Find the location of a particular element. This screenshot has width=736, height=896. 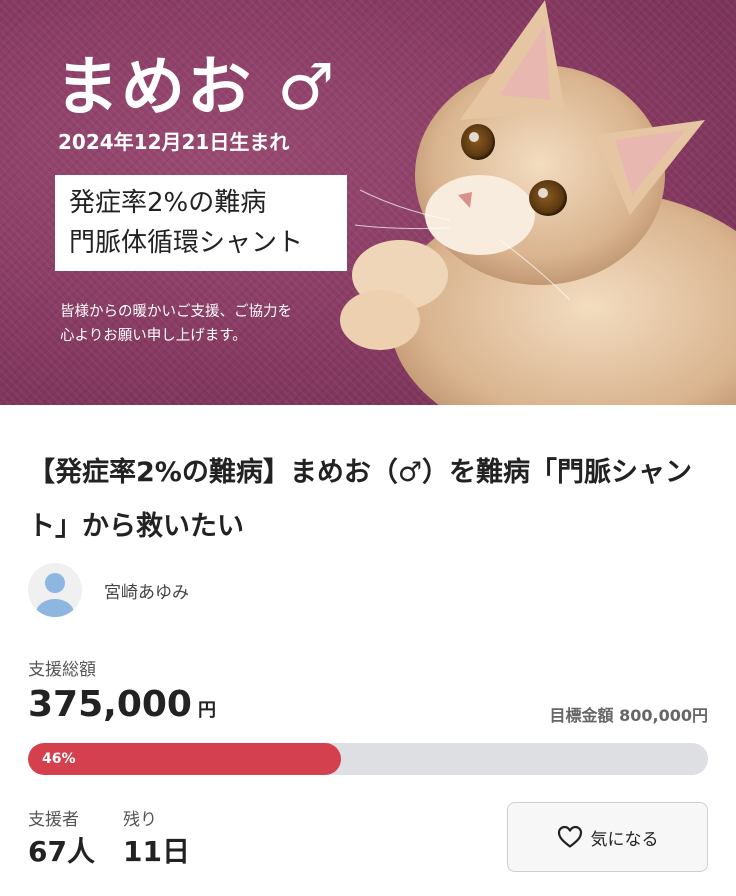

hero-disease-box: 発症率2%の難病 門脈体循環シャント is located at coordinates (201, 223).